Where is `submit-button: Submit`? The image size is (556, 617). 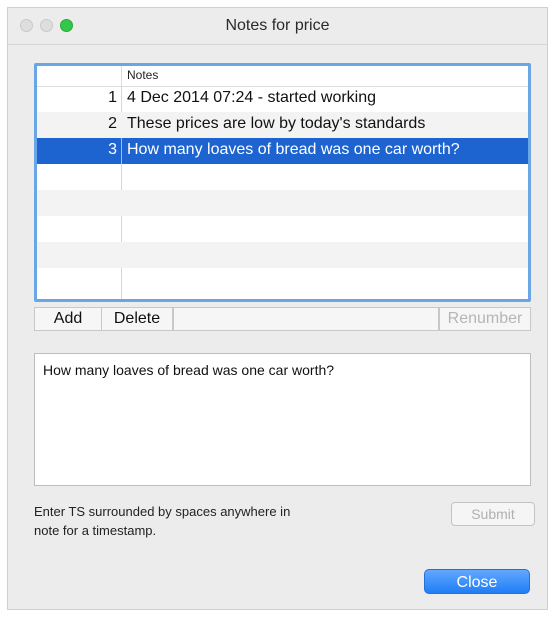 submit-button: Submit is located at coordinates (493, 514).